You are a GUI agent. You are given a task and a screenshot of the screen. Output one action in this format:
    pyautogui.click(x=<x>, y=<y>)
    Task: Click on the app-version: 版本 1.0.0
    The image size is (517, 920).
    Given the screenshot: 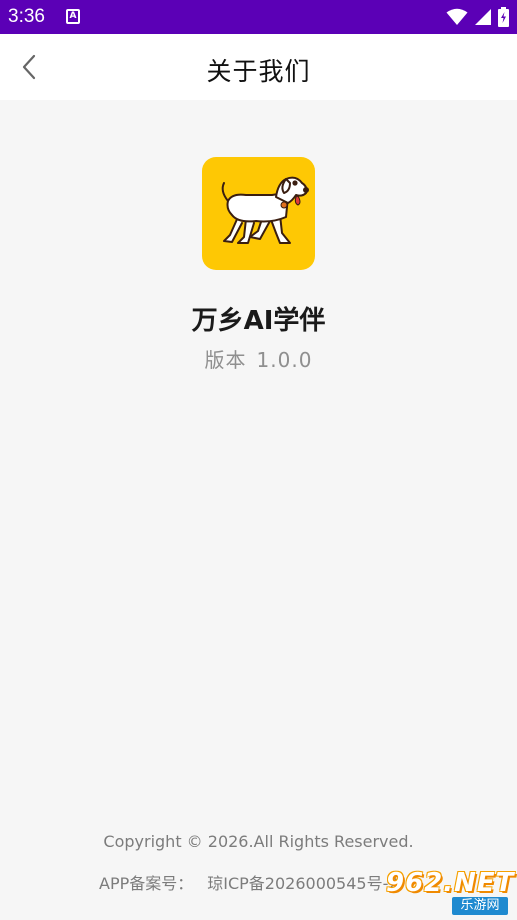 What is the action you would take?
    pyautogui.click(x=258, y=358)
    